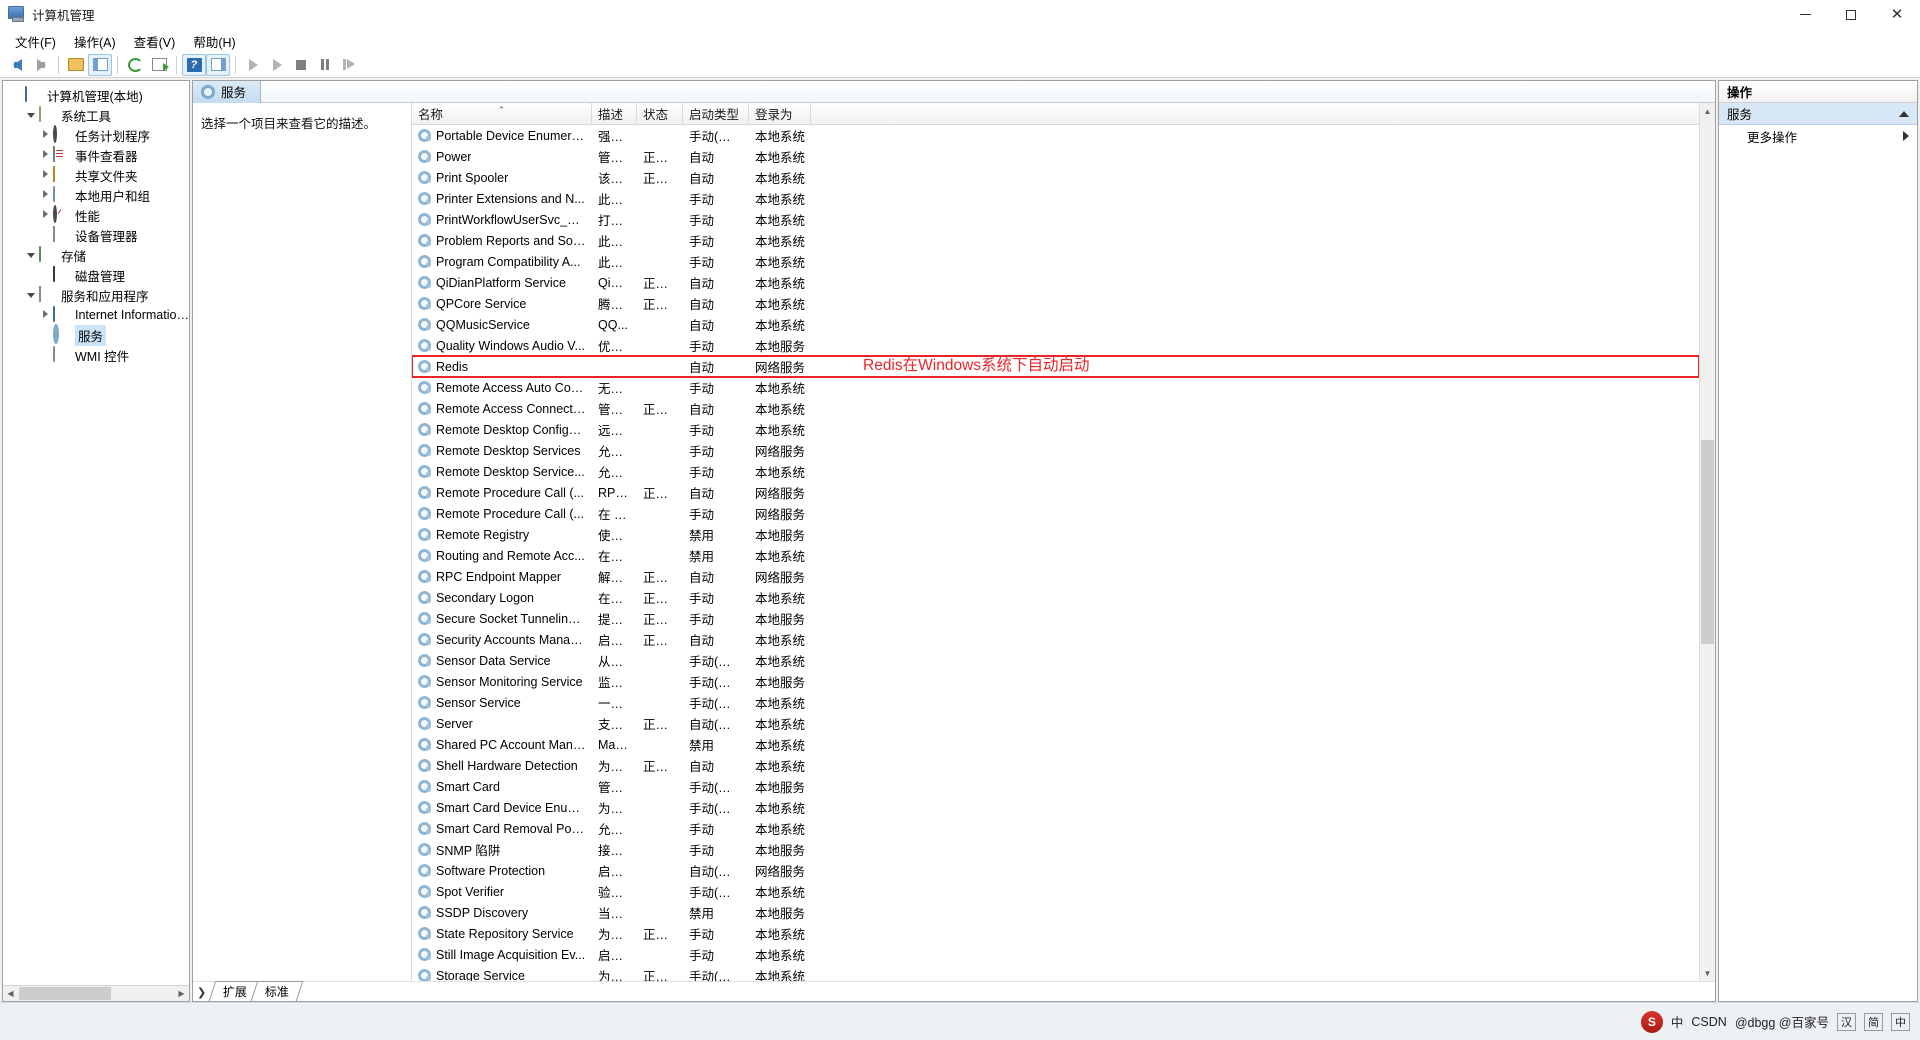 Image resolution: width=1920 pixels, height=1040 pixels. What do you see at coordinates (1055, 870) in the screenshot?
I see `service-row: Software Protection 启用 ... 自动(延迟... 网络服务` at bounding box center [1055, 870].